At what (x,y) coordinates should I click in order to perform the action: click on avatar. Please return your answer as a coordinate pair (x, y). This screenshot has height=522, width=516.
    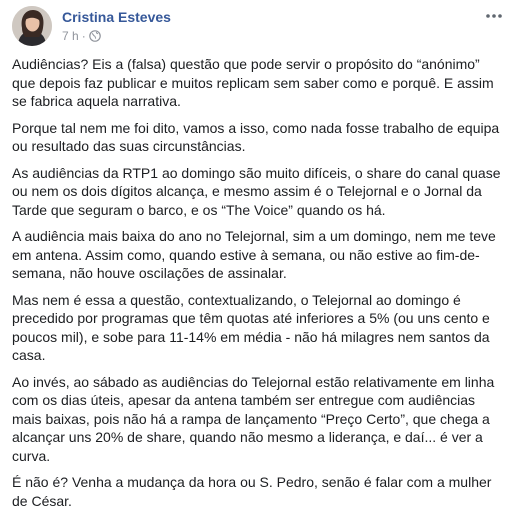
    Looking at the image, I should click on (32, 26).